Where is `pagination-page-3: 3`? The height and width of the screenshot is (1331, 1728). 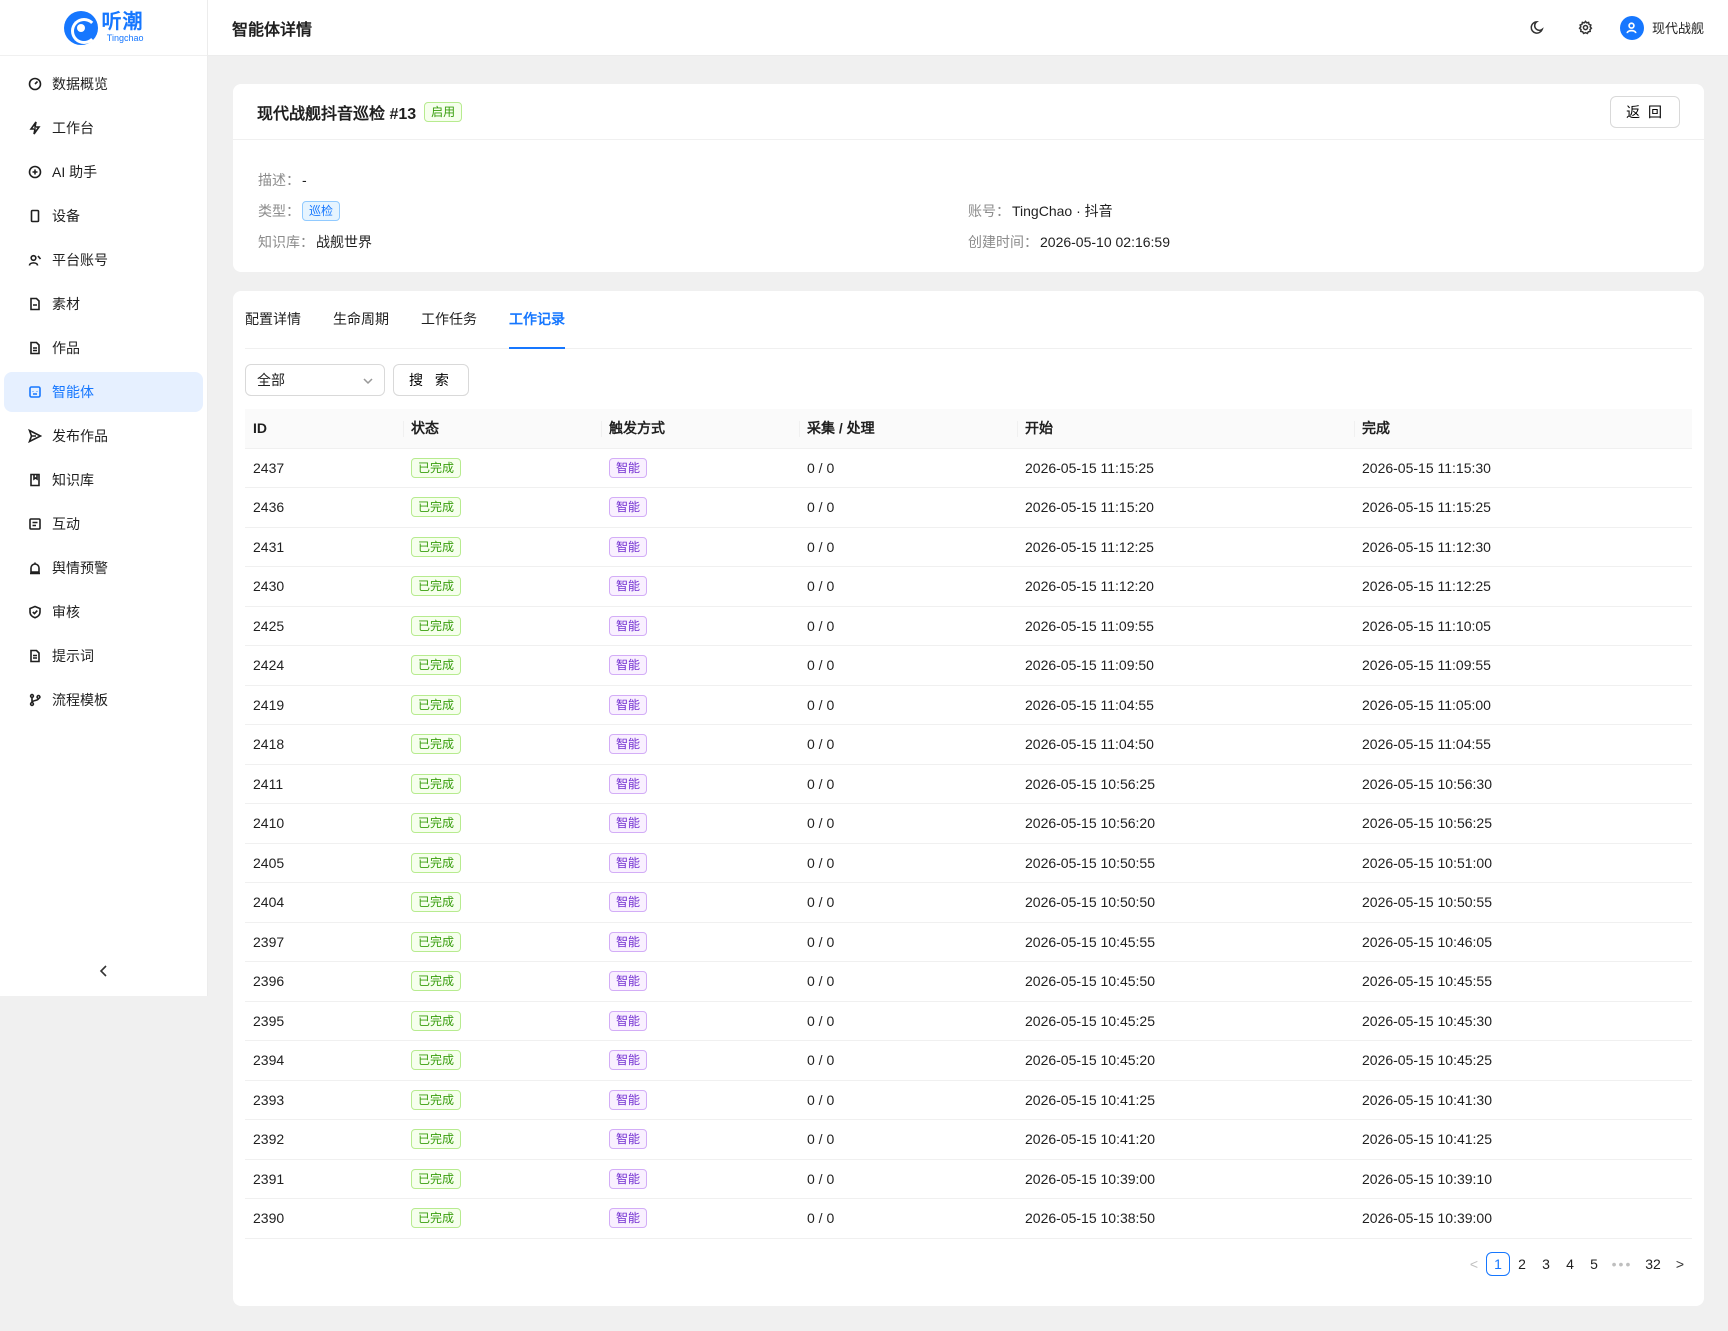 pagination-page-3: 3 is located at coordinates (1546, 1264).